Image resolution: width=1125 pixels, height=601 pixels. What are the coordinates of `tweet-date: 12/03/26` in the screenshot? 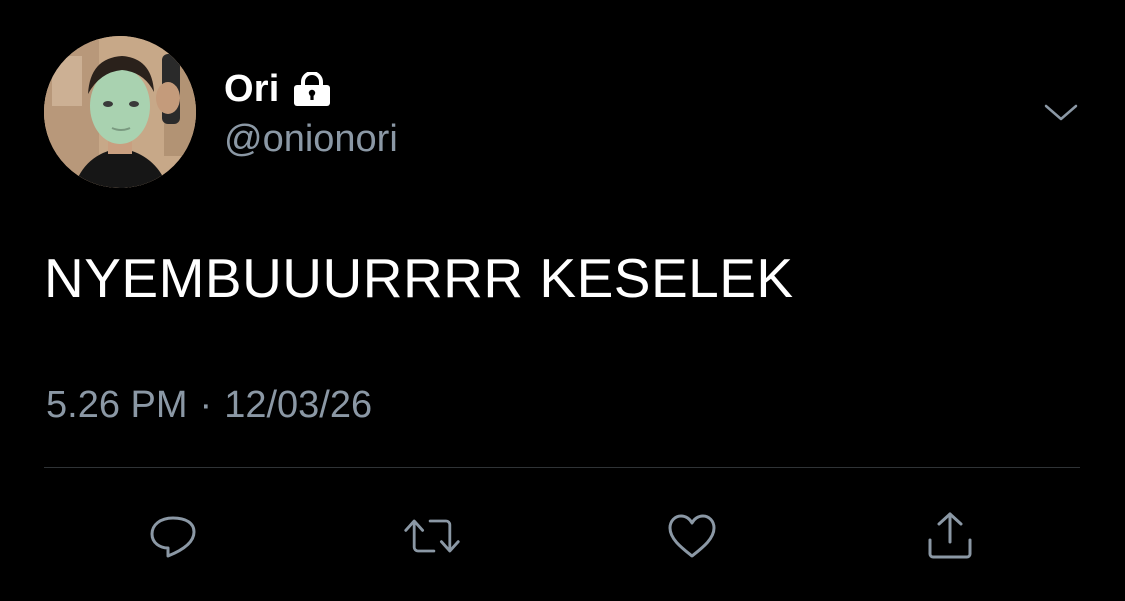 It's located at (298, 405).